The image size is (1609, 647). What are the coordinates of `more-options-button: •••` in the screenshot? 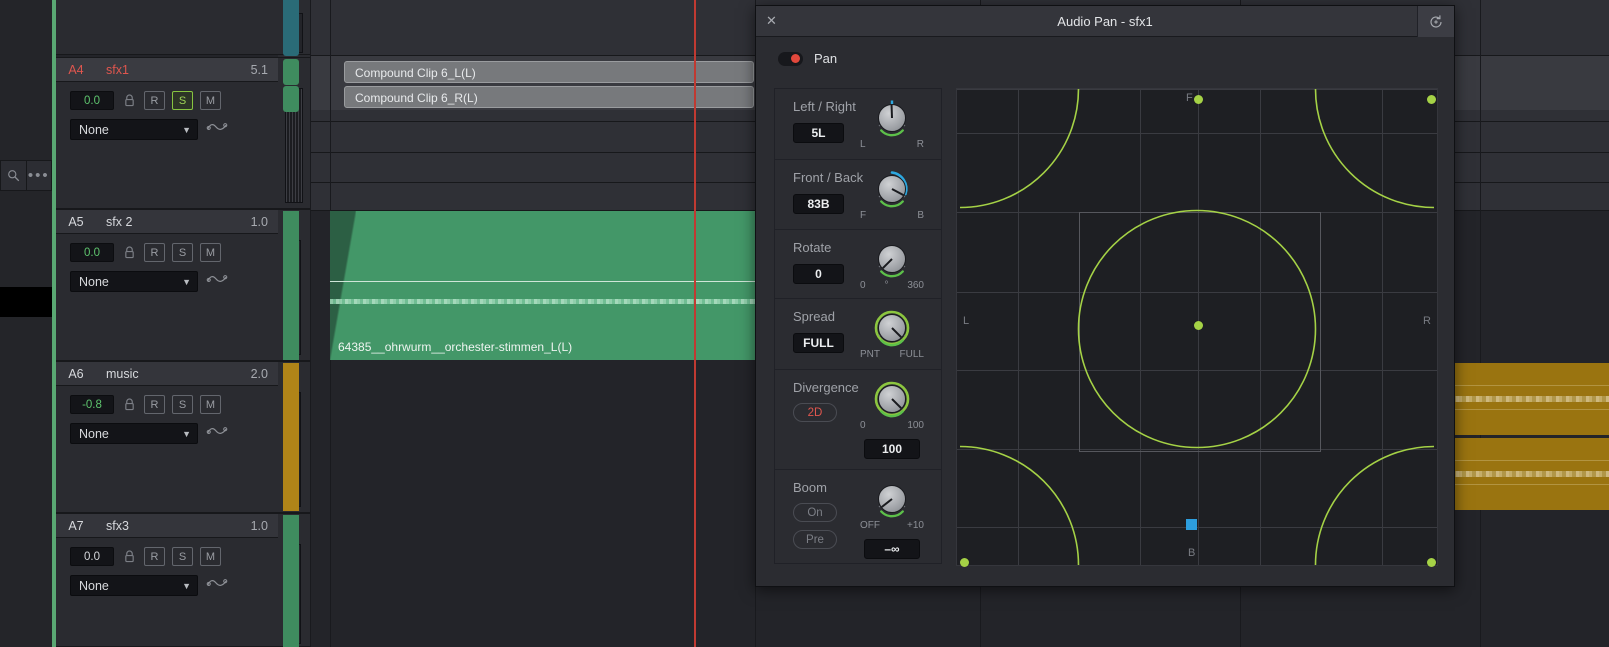 It's located at (38, 175).